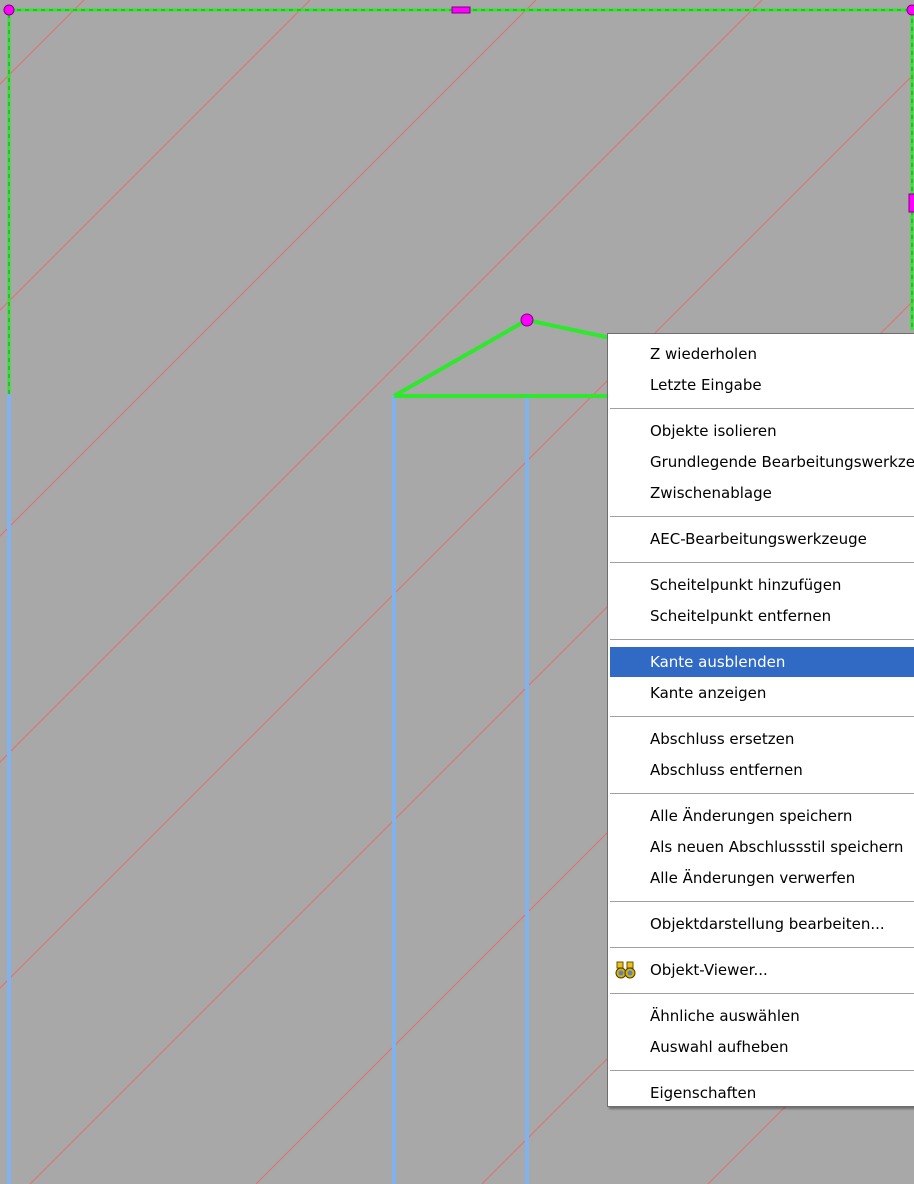 This screenshot has width=914, height=1184. I want to click on menu-item-label: Ähnliche auswählen, so click(725, 1016).